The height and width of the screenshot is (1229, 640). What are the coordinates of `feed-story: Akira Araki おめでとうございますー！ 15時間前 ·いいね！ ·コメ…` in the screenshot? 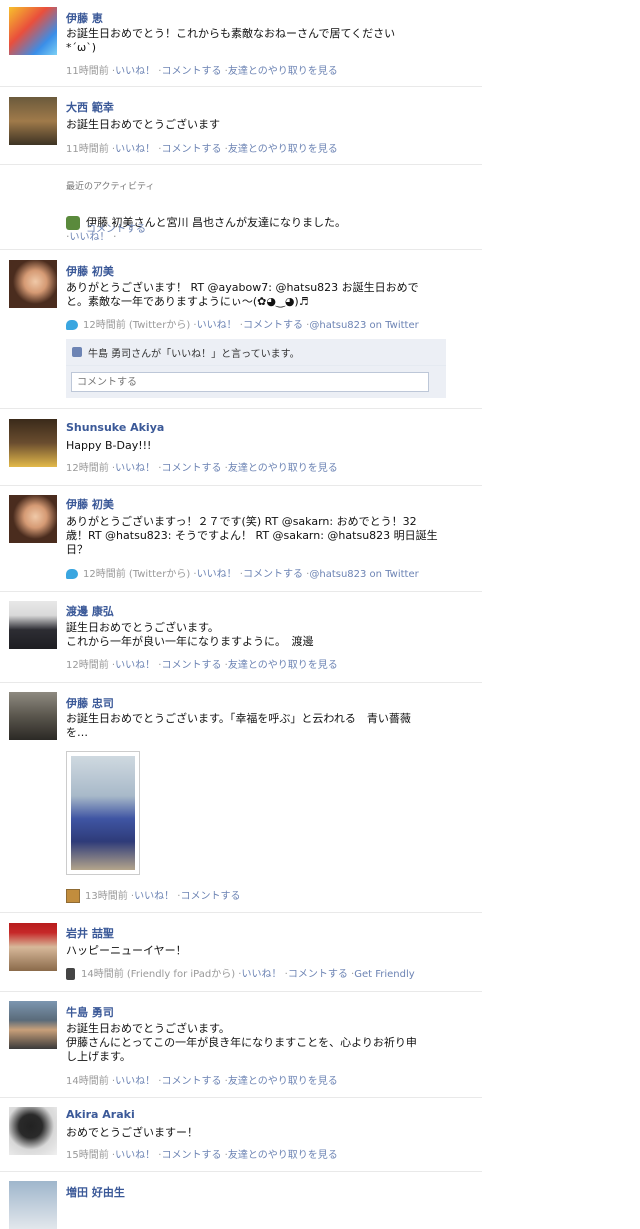 It's located at (241, 1135).